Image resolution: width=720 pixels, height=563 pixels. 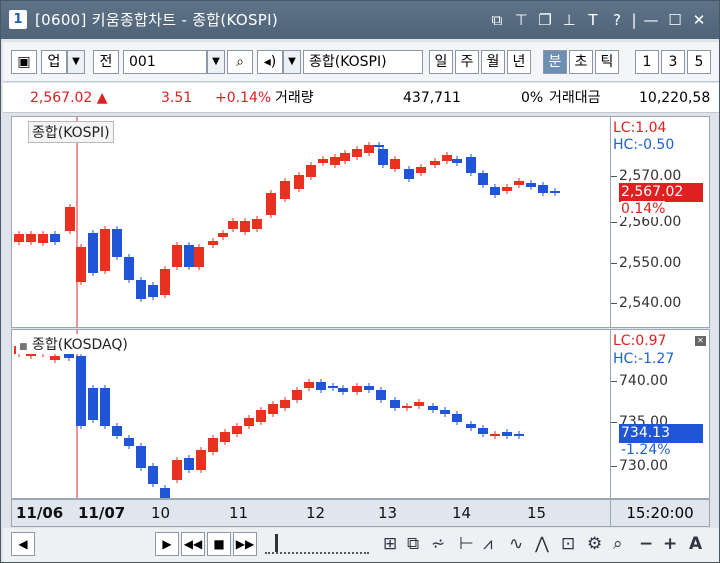 What do you see at coordinates (675, 20) in the screenshot?
I see `maximize-icon: ☐` at bounding box center [675, 20].